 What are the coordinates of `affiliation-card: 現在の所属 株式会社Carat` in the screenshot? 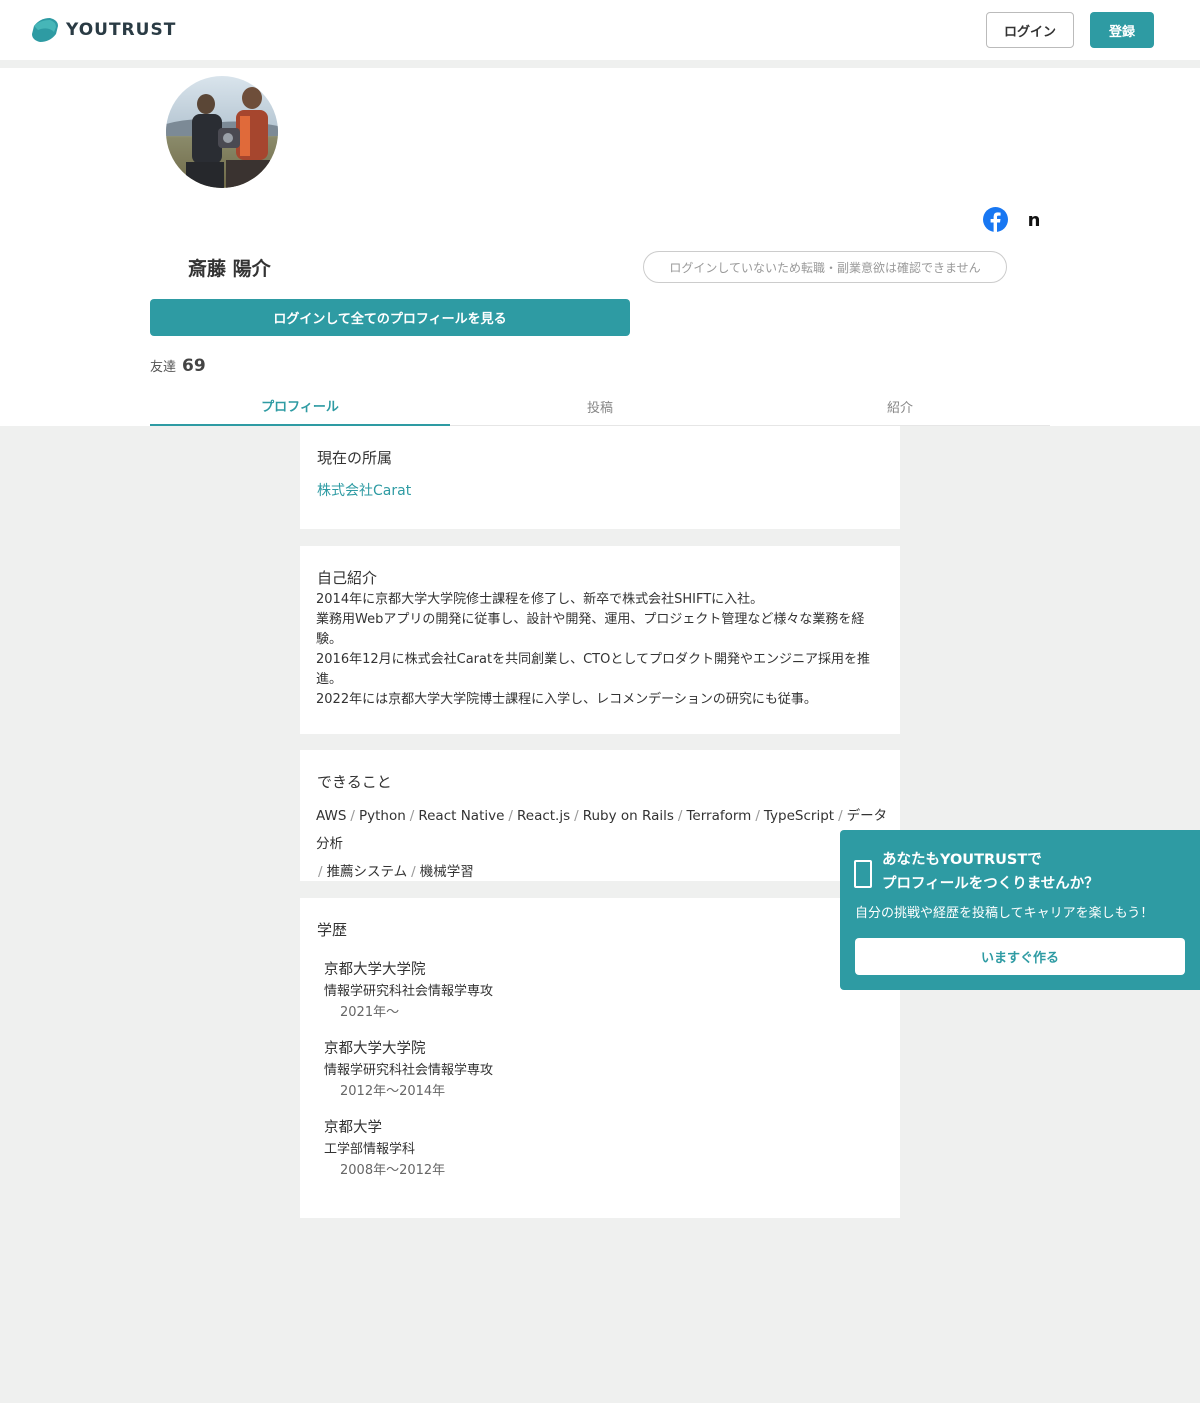 It's located at (600, 477).